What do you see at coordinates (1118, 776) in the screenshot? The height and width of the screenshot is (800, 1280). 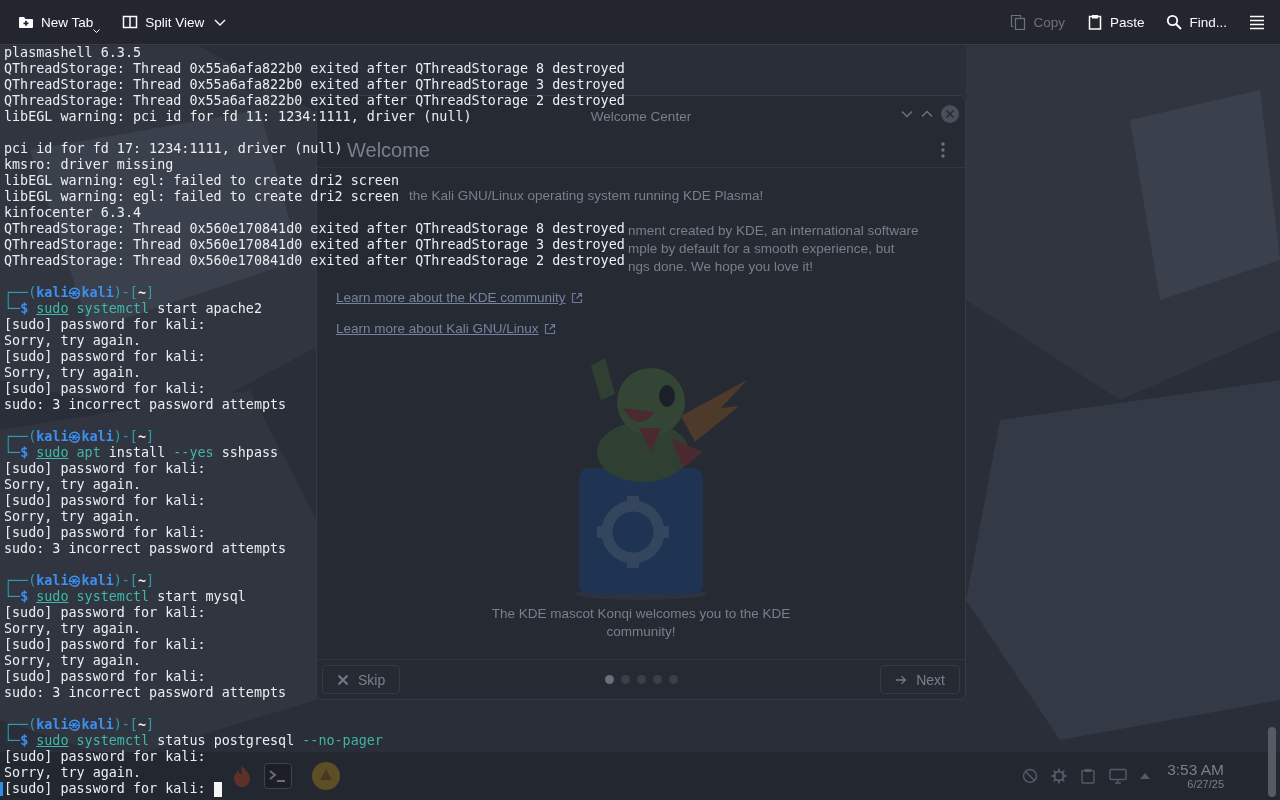 I see `monitor-icon` at bounding box center [1118, 776].